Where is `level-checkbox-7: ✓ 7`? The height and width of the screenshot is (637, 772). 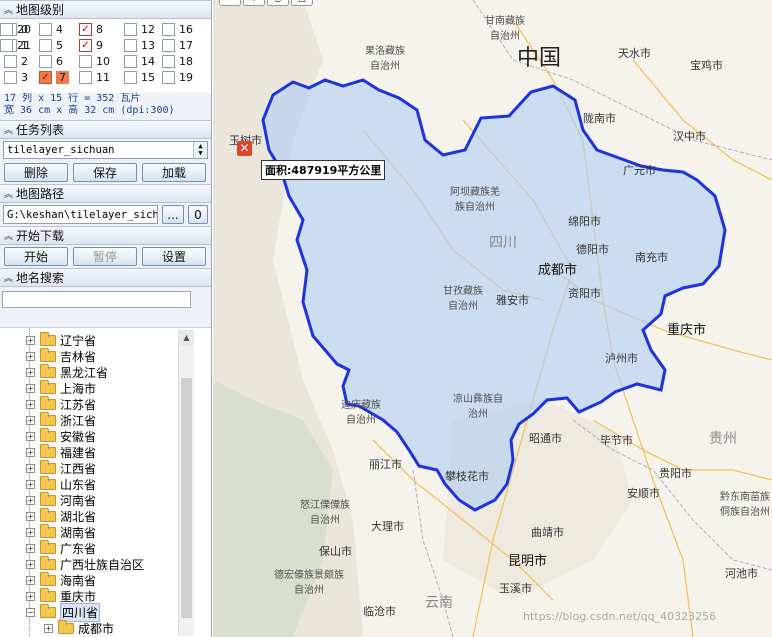 level-checkbox-7: ✓ 7 is located at coordinates (54, 77).